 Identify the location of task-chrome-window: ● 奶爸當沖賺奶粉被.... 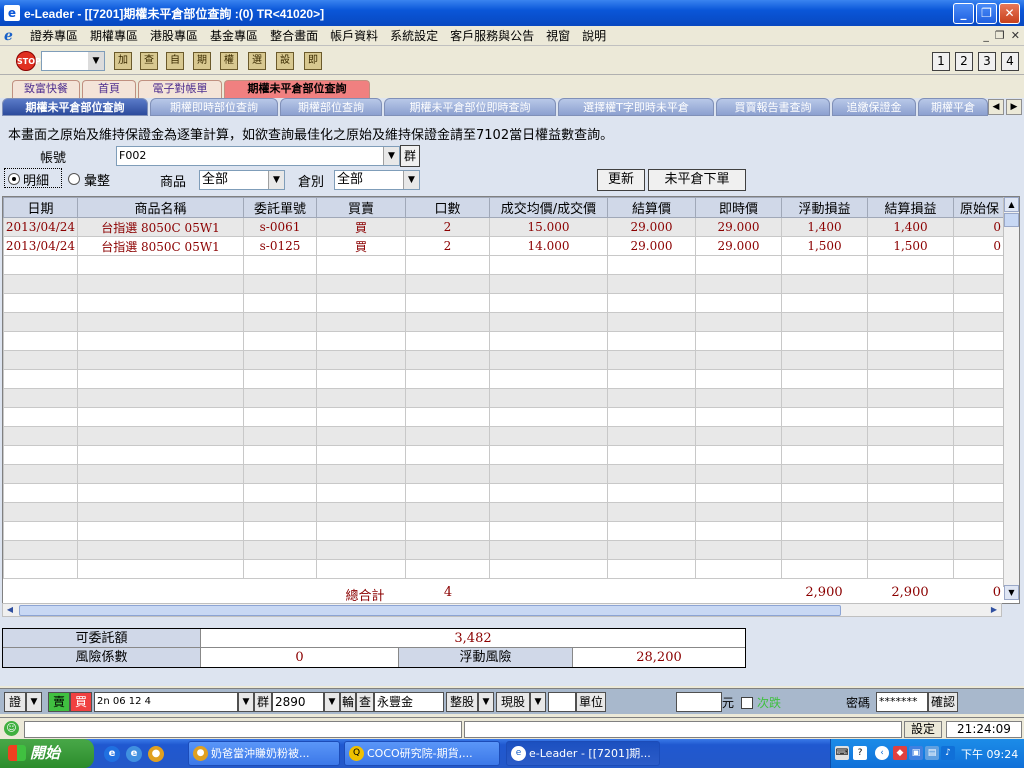
(264, 753).